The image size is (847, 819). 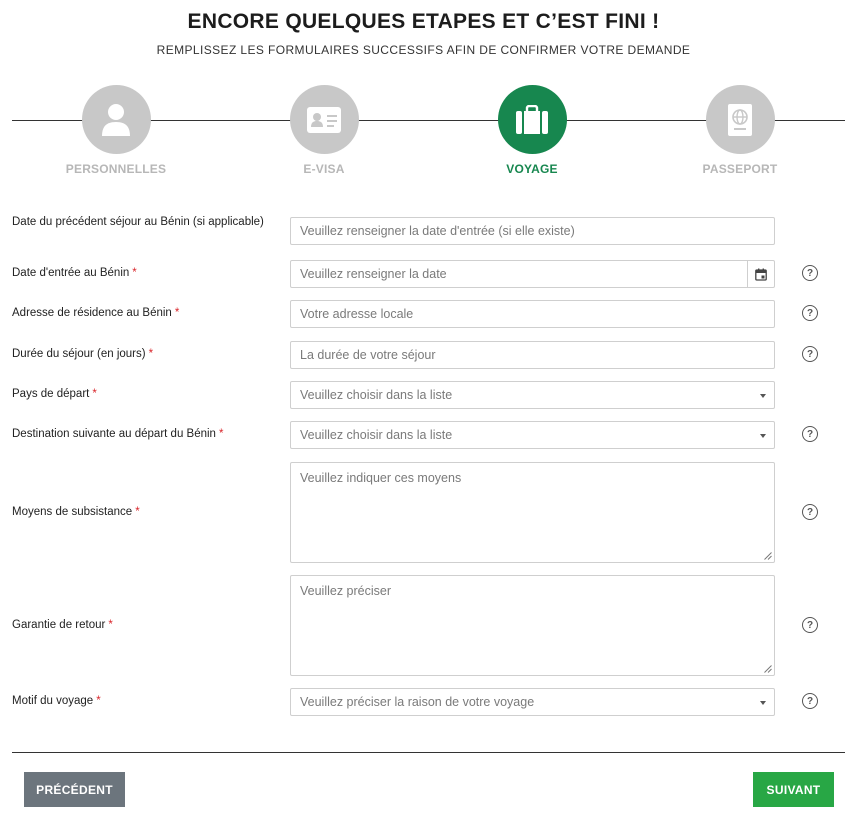 What do you see at coordinates (532, 625) in the screenshot?
I see `return-guarantee-textarea: Veuillez préciser` at bounding box center [532, 625].